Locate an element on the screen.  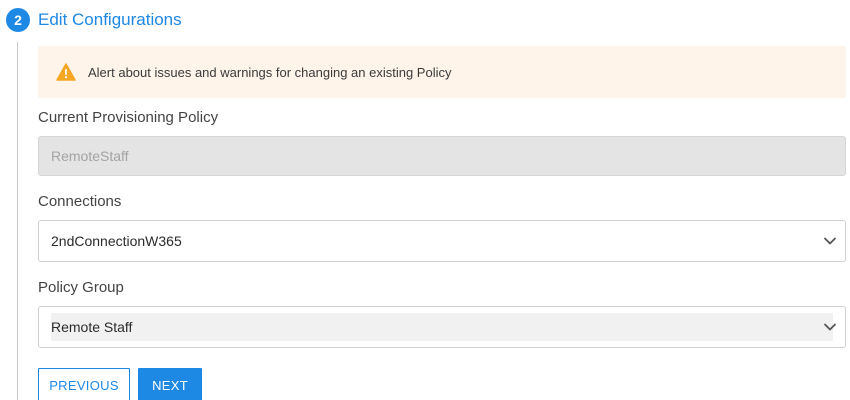
step-connector-line is located at coordinates (17, 221).